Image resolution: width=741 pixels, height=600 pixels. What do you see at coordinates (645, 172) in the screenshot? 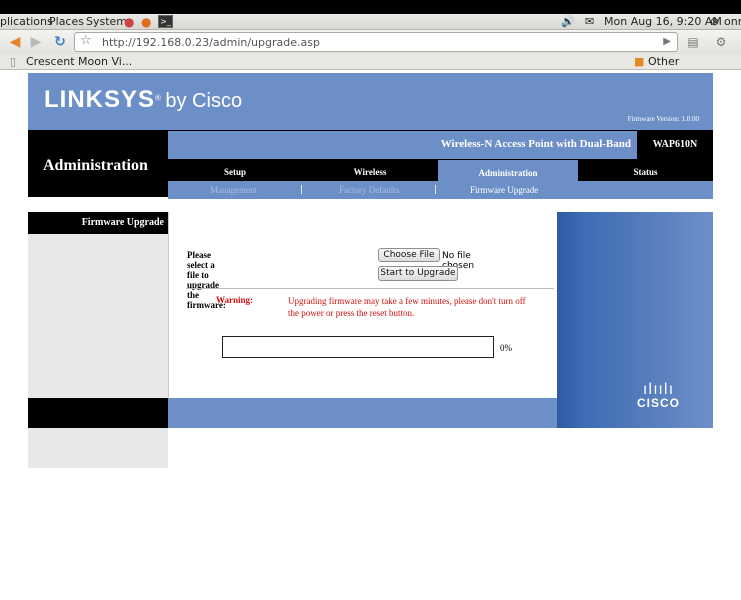
I see `tab-status: Status` at bounding box center [645, 172].